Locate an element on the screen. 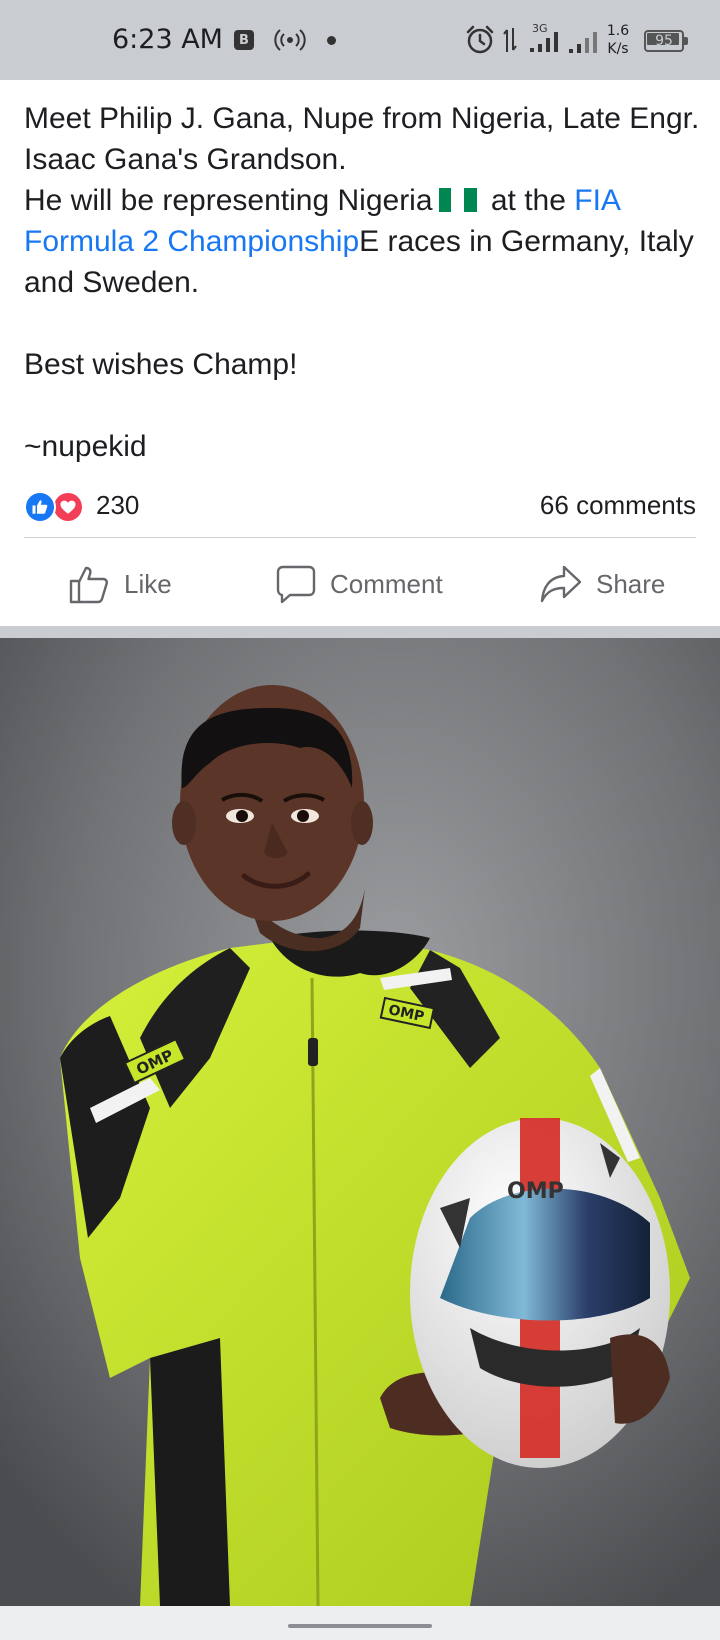 Image resolution: width=720 pixels, height=1640 pixels. like-button-label: Like is located at coordinates (148, 583).